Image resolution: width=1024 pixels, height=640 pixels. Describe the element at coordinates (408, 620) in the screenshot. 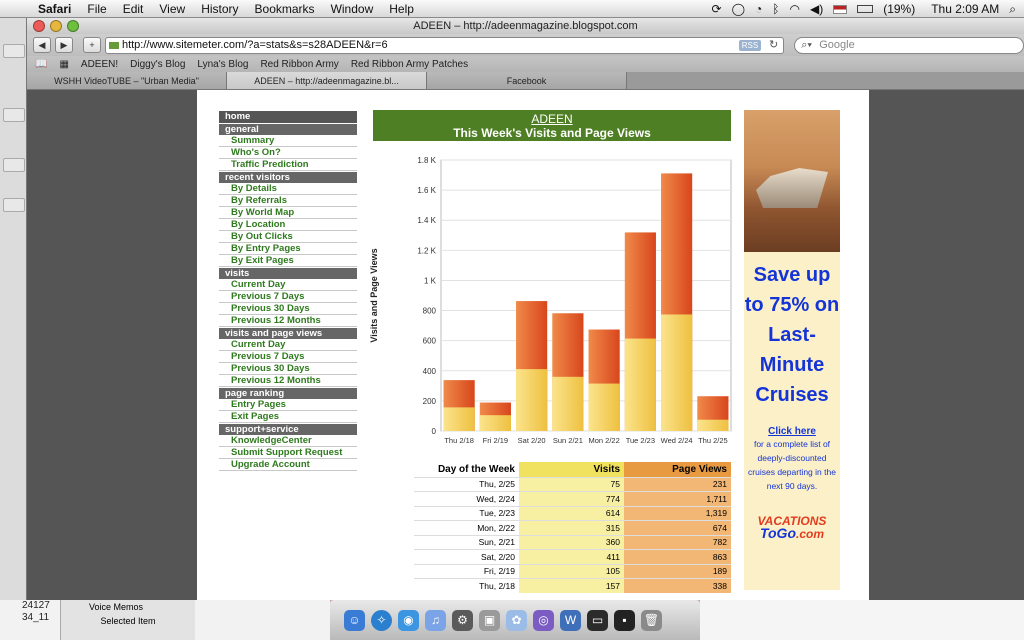

I see `ichat-icon: ◉` at that location.